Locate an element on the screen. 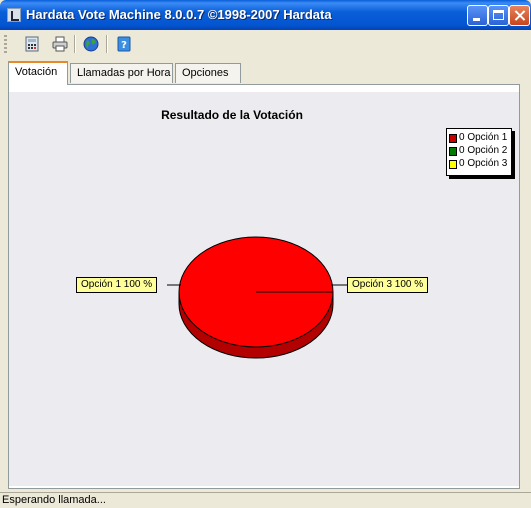  toolbar-grip is located at coordinates (5, 44).